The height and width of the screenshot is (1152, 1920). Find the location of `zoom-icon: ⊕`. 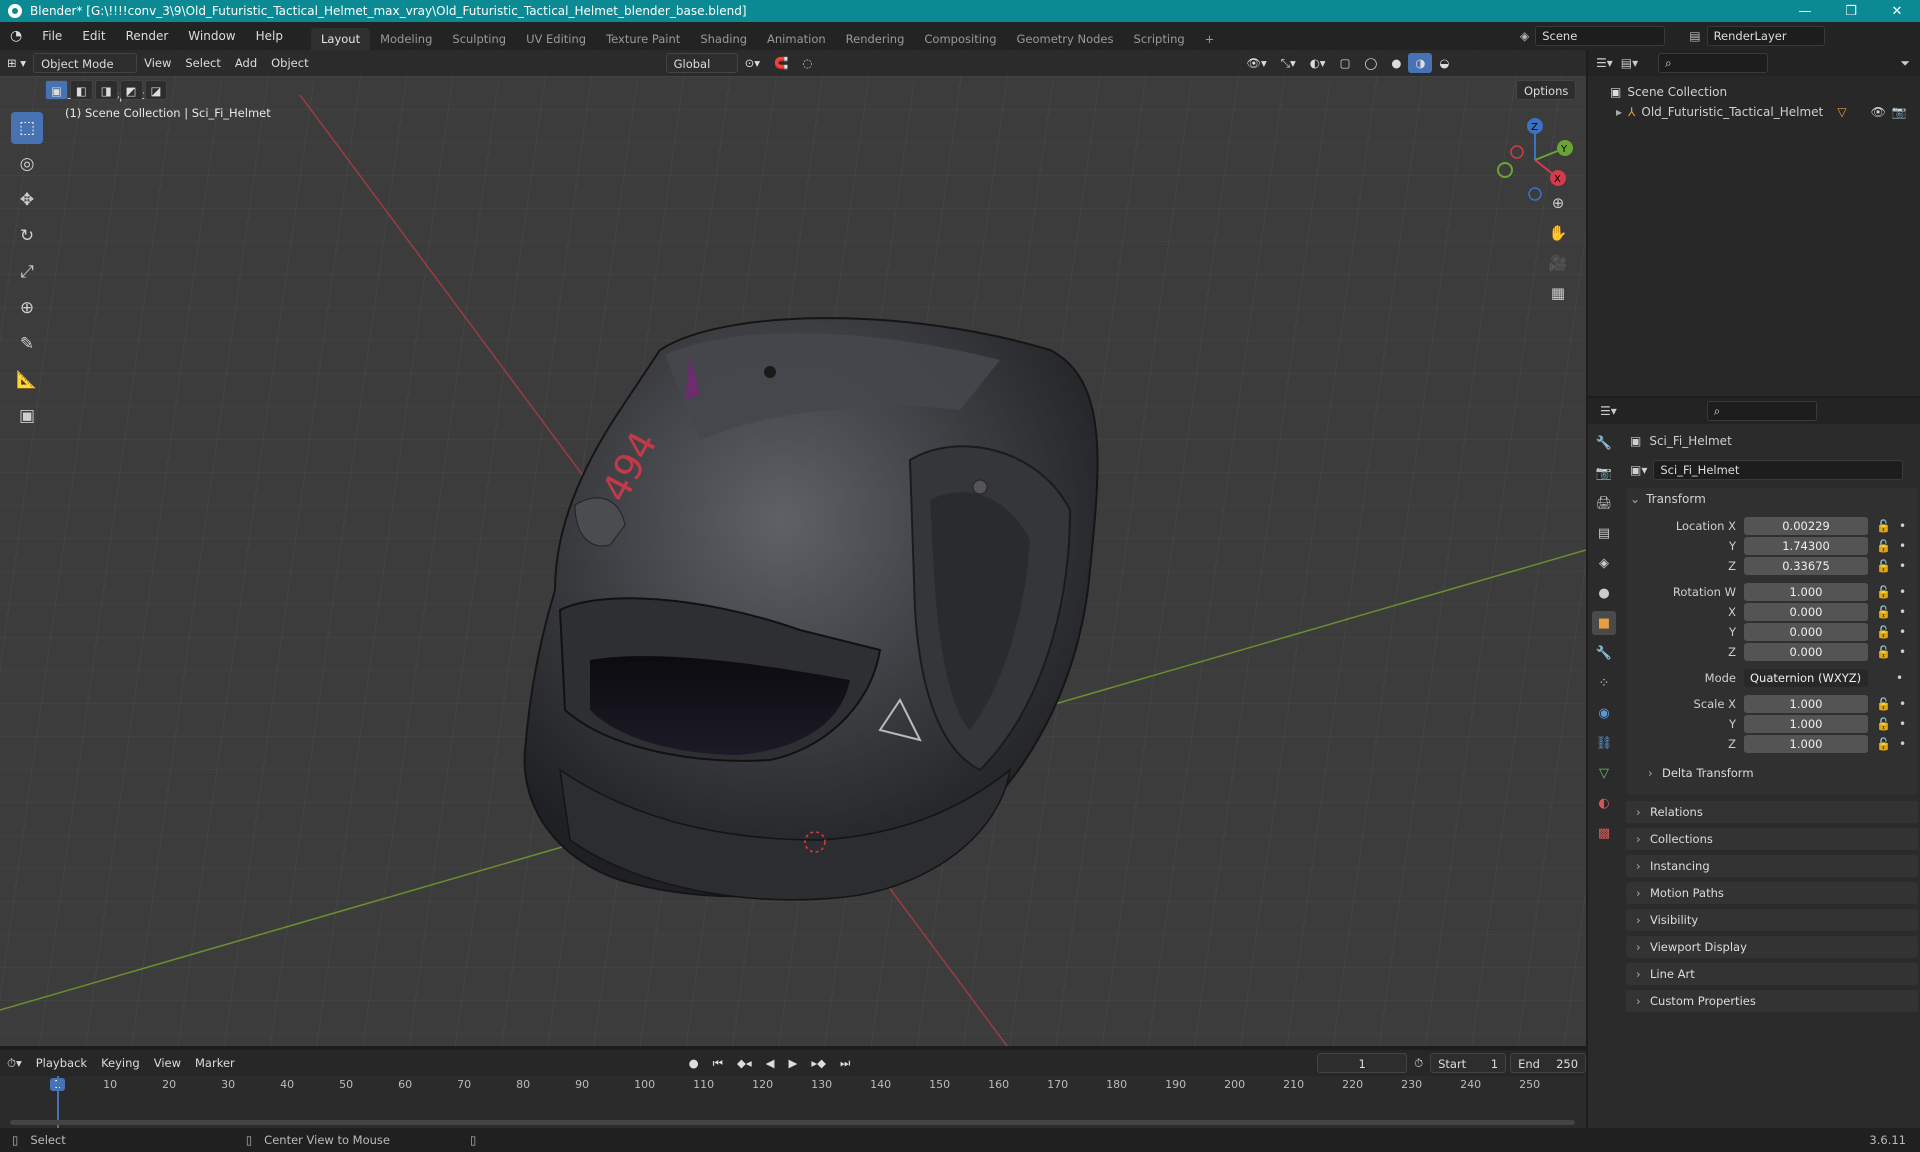

zoom-icon: ⊕ is located at coordinates (1558, 203).